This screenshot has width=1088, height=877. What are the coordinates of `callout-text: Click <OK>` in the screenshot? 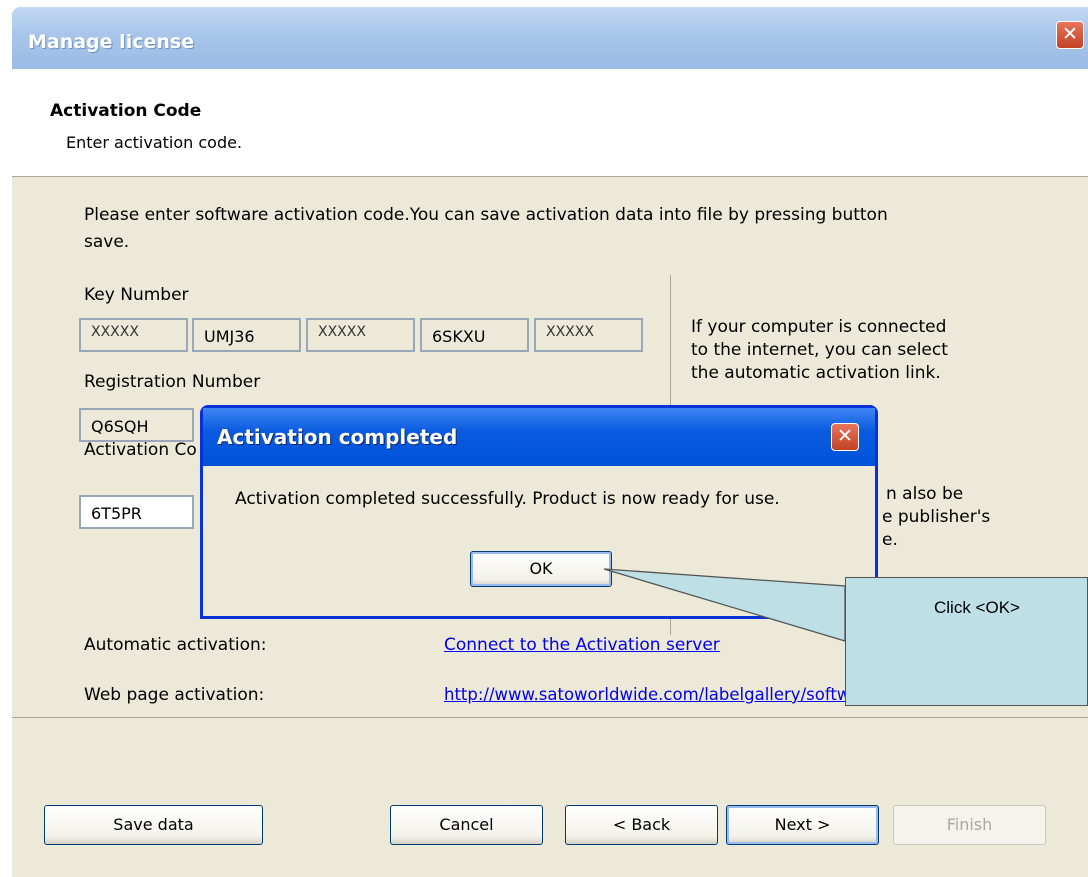 It's located at (977, 607).